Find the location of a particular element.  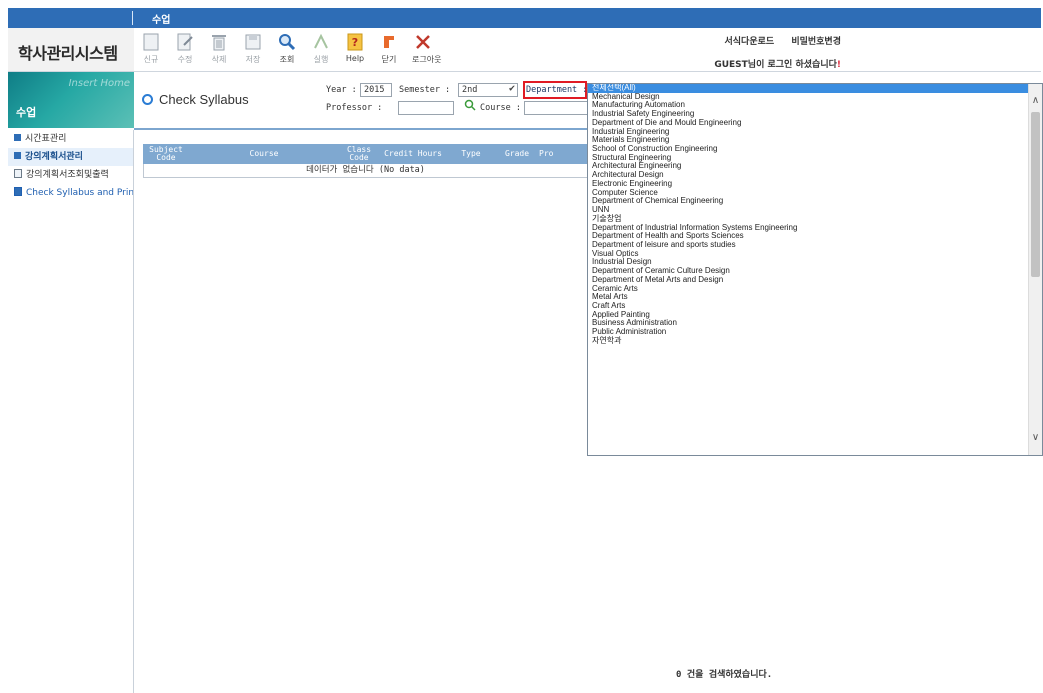

app-logo-text: 학사관리시스템 is located at coordinates (68, 53).